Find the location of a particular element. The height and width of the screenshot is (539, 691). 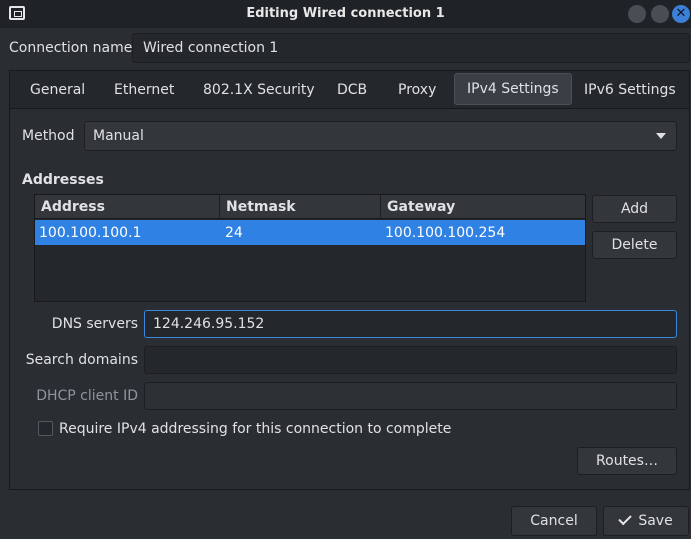

dhcp-client-id-input is located at coordinates (410, 396).